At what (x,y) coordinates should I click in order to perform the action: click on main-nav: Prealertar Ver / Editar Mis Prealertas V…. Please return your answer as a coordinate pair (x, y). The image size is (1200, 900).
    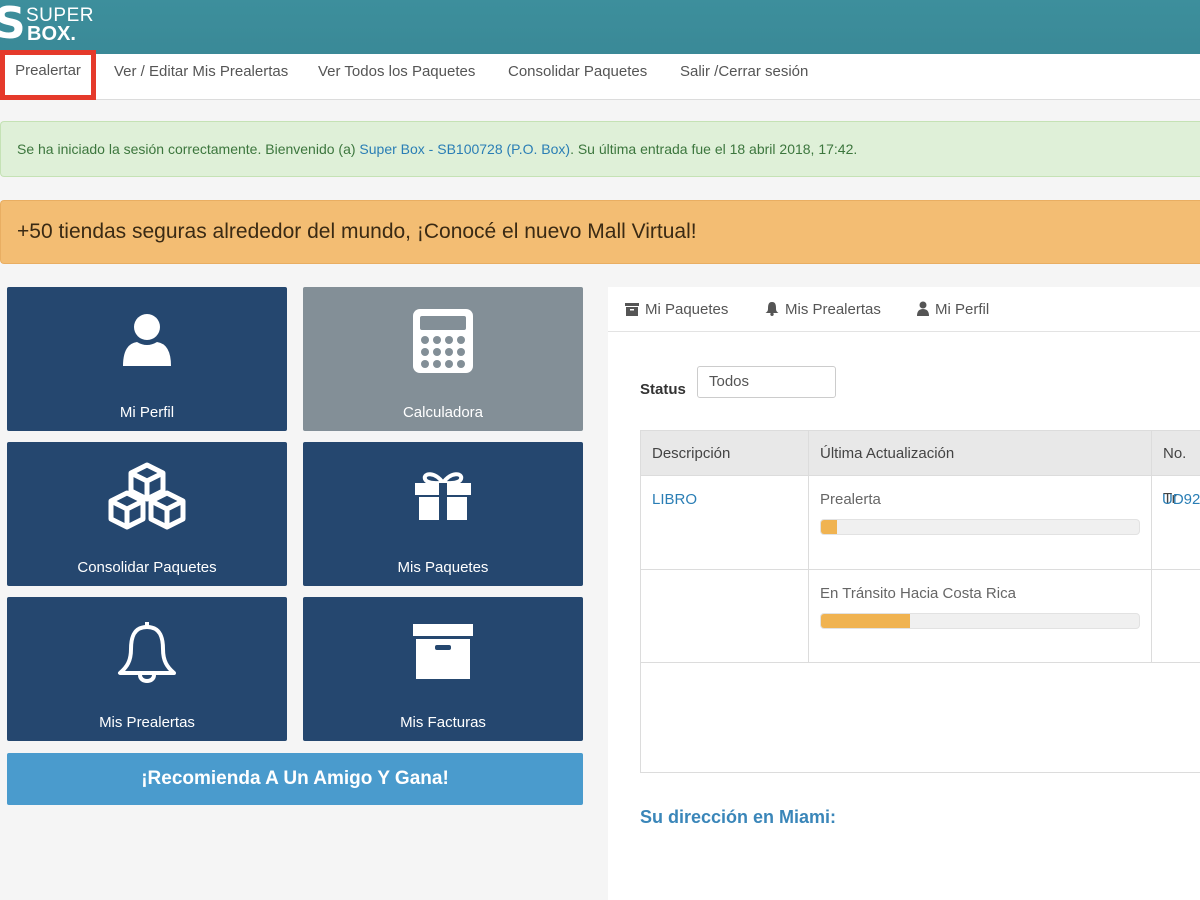
    Looking at the image, I should click on (600, 75).